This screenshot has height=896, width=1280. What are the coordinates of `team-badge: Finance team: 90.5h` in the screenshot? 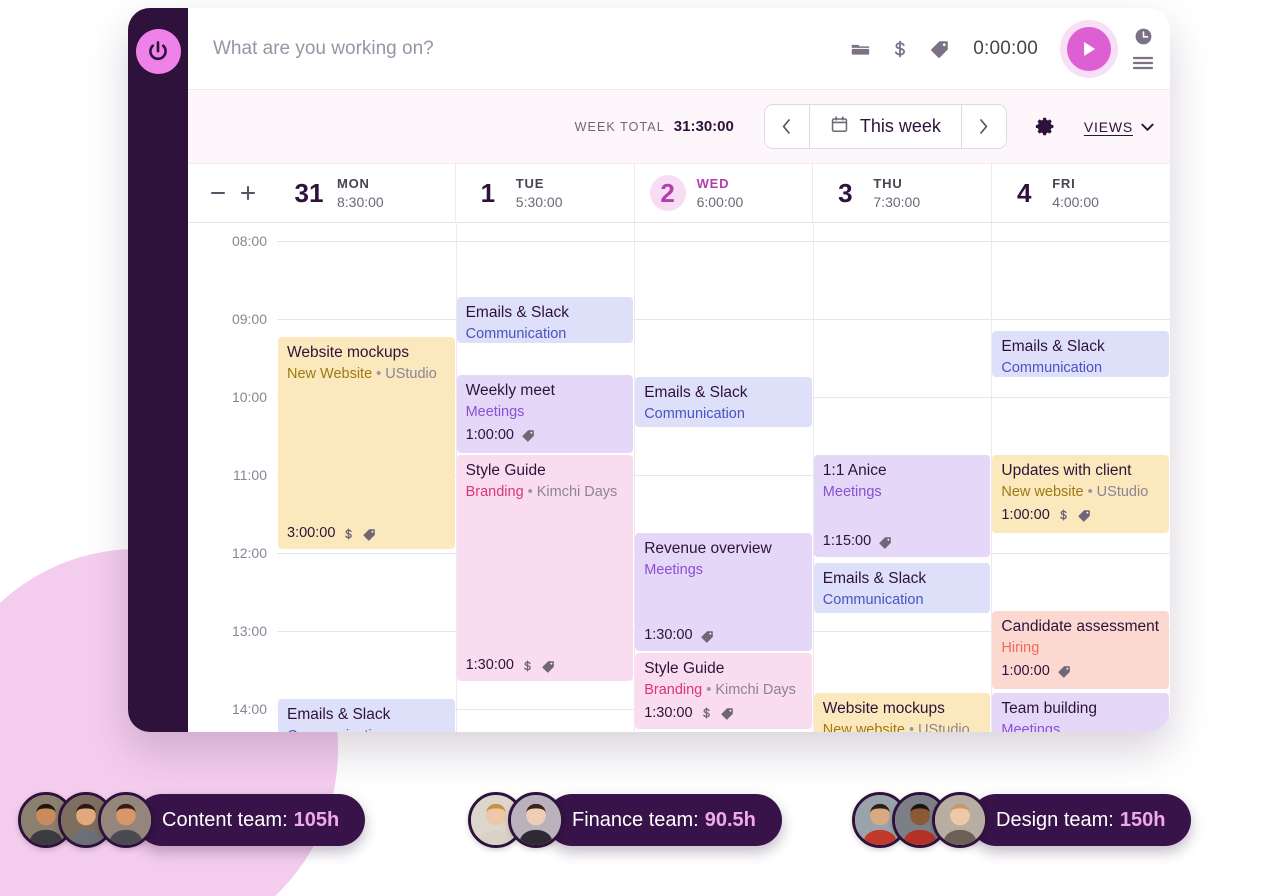 It's located at (625, 820).